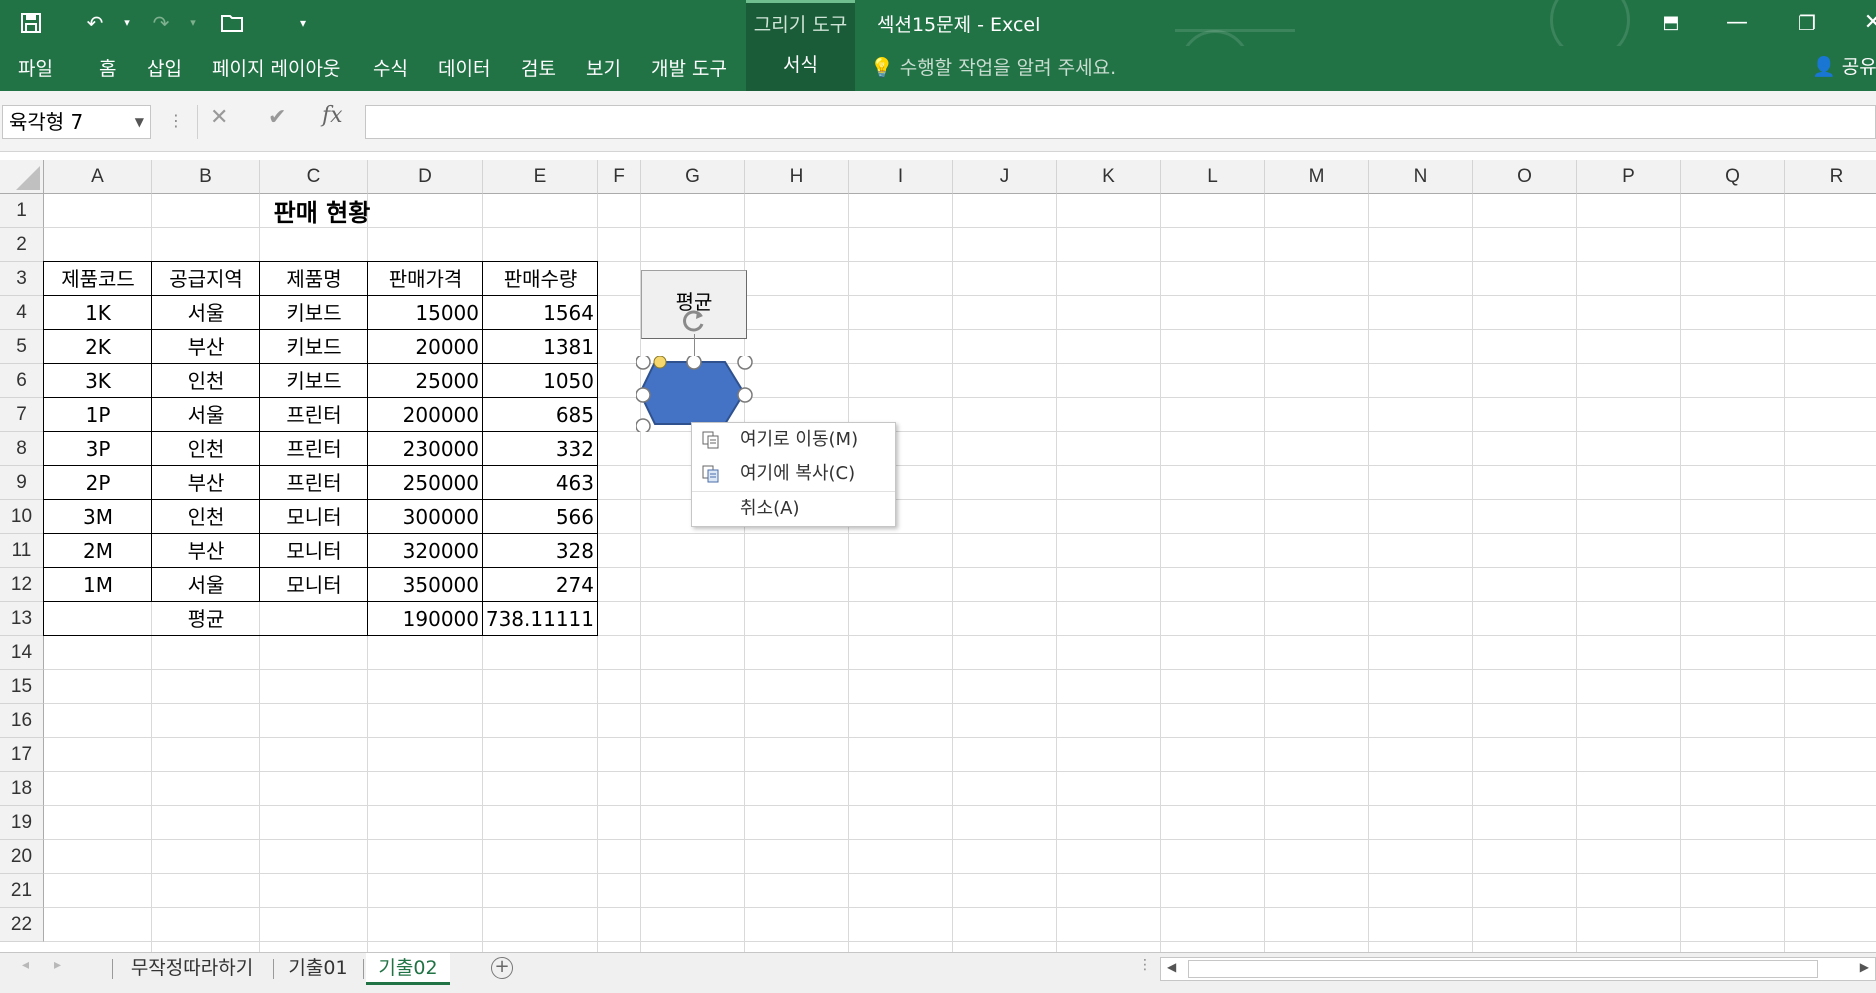 This screenshot has width=1876, height=993. Describe the element at coordinates (98, 177) in the screenshot. I see `column-header: A` at that location.